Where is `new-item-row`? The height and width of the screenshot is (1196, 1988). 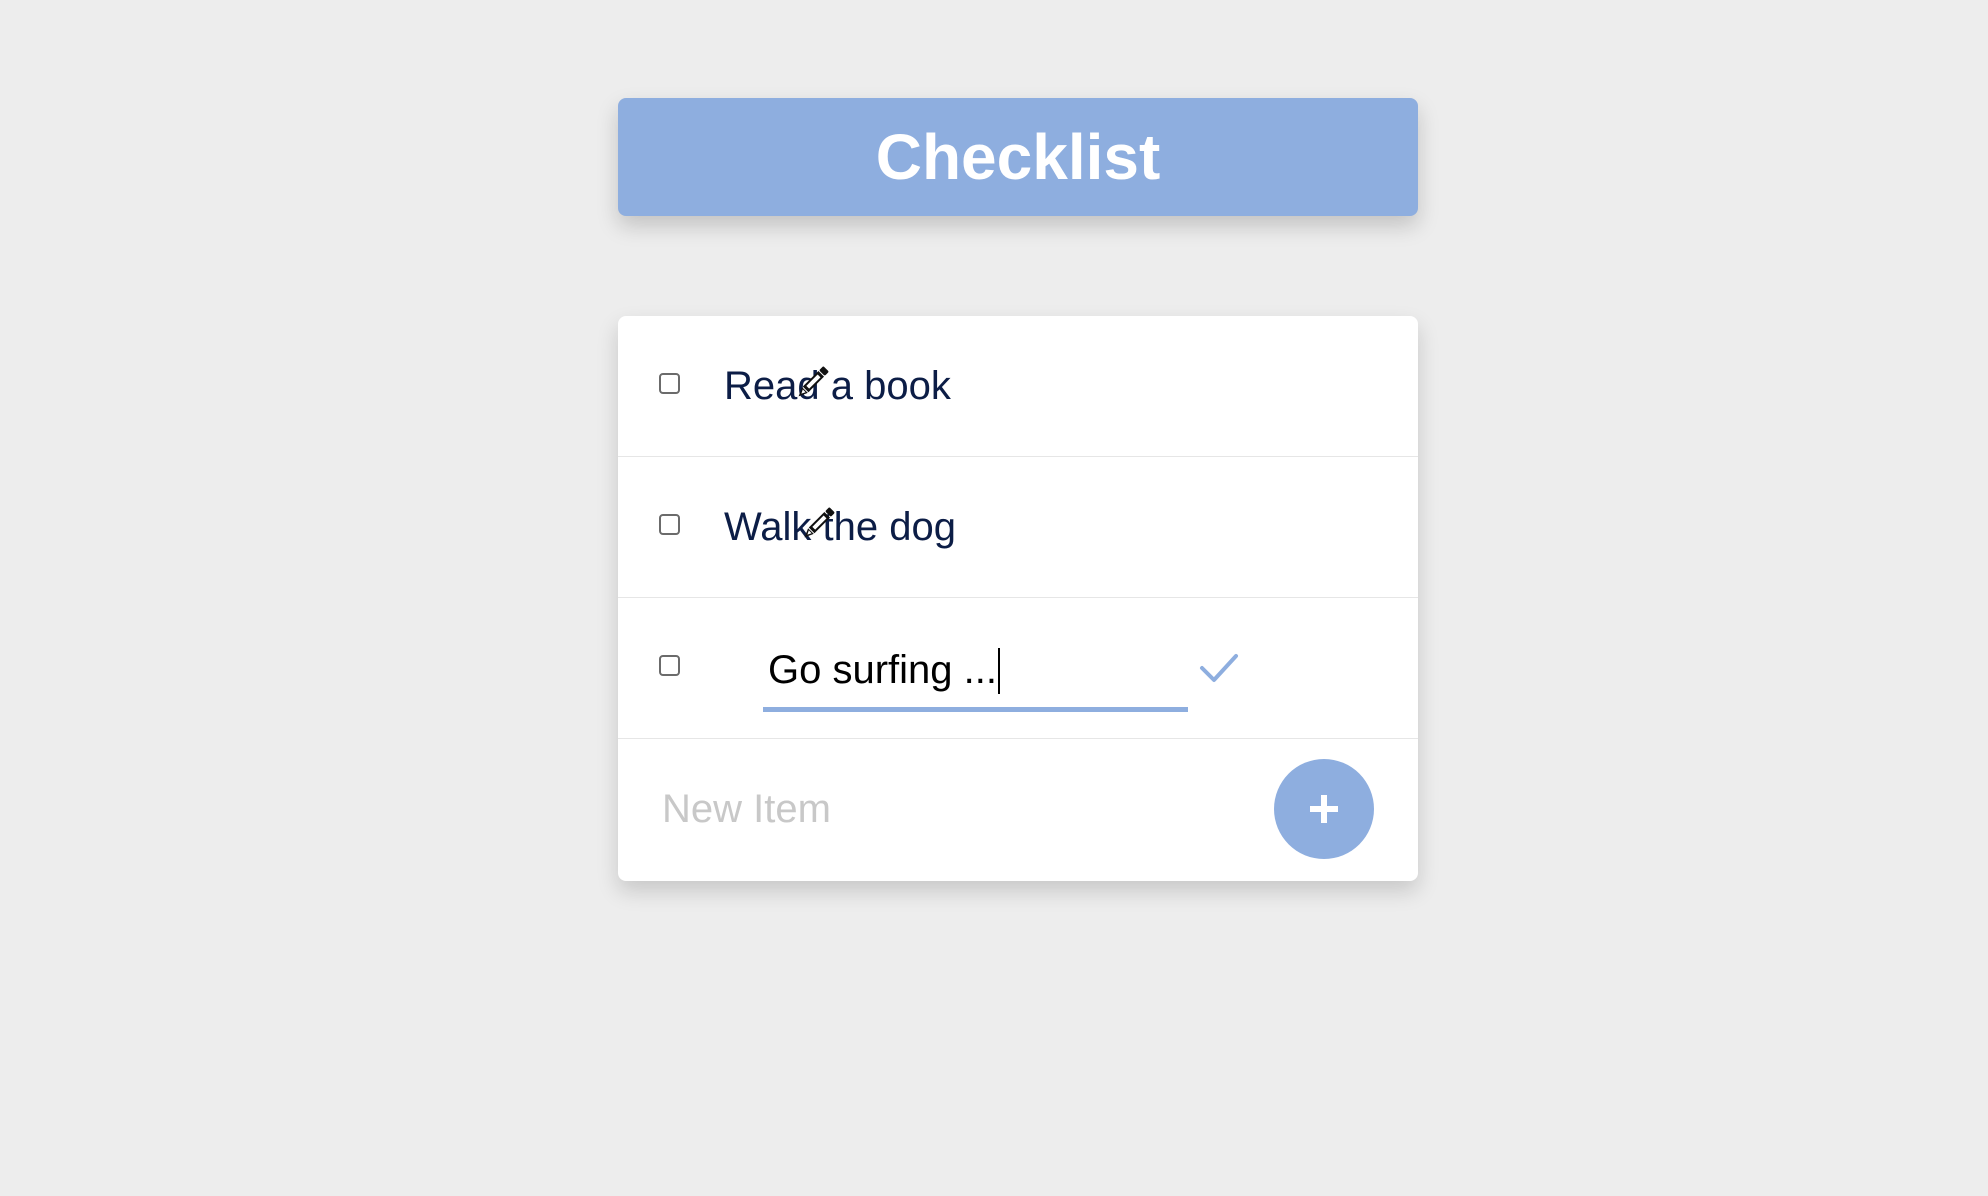
new-item-row is located at coordinates (1018, 809).